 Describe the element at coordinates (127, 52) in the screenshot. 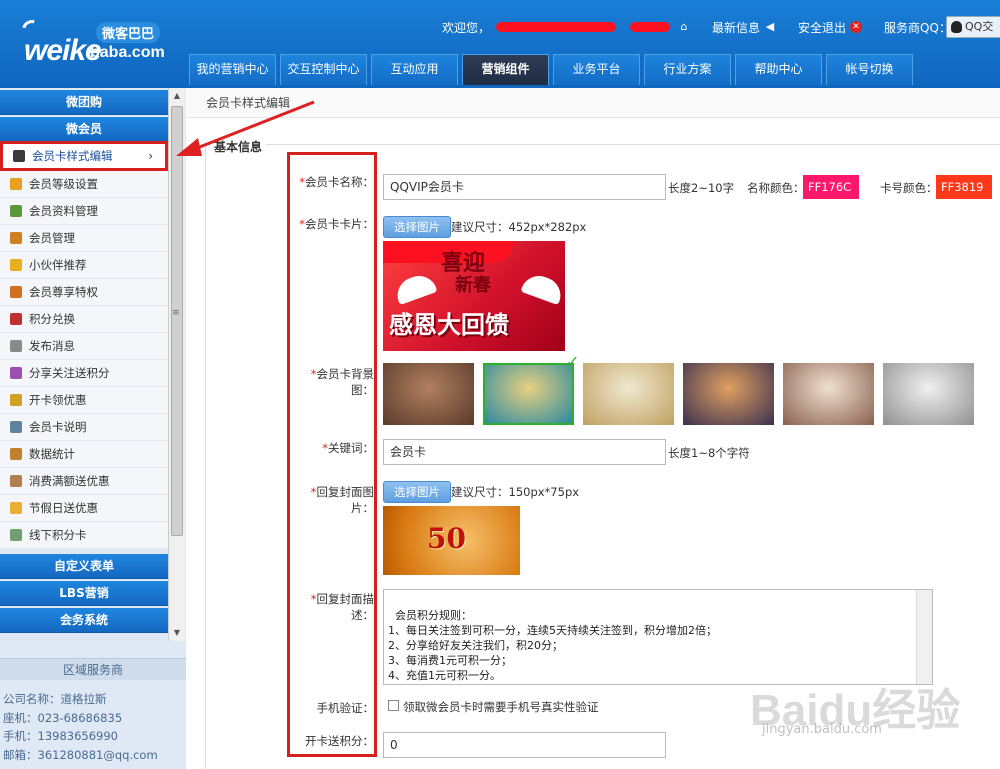

I see `logo-brand-b: baba.com` at that location.